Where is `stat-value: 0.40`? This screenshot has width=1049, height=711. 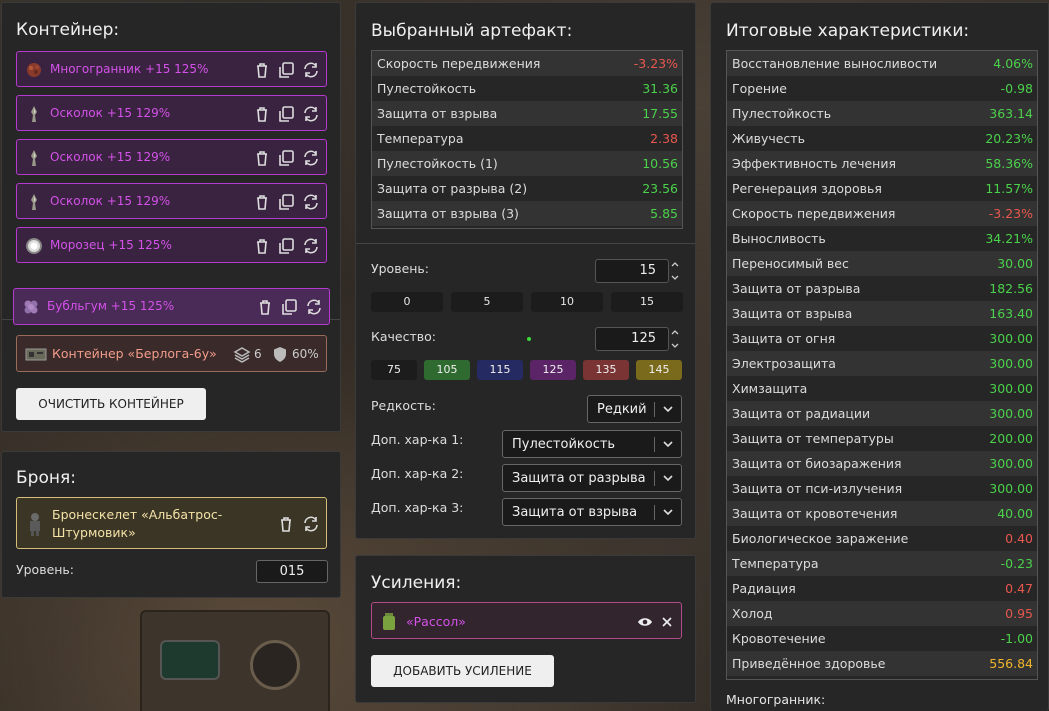 stat-value: 0.40 is located at coordinates (1019, 538).